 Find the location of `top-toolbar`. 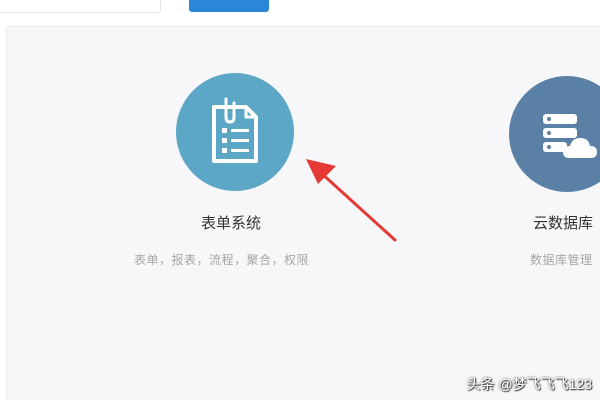

top-toolbar is located at coordinates (300, 13).